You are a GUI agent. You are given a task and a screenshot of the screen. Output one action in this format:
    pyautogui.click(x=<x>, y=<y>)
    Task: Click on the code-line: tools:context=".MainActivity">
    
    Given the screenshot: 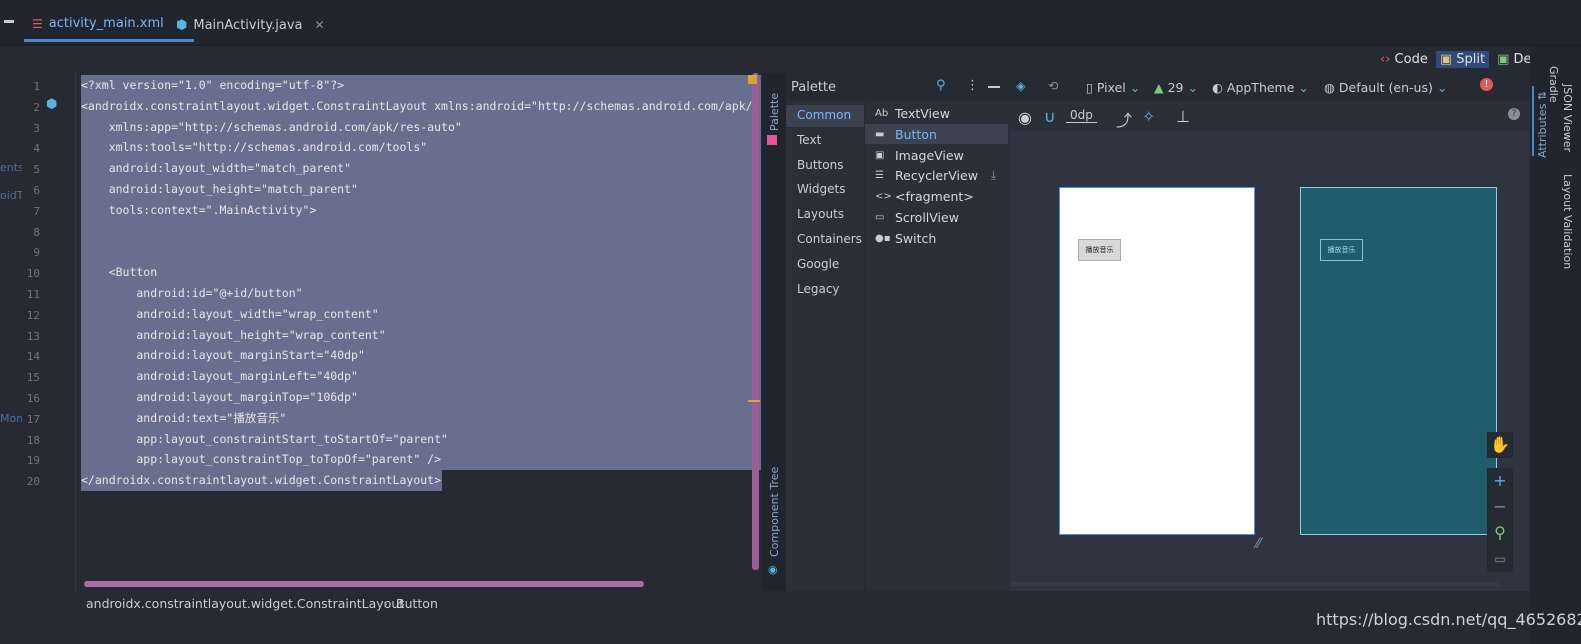 What is the action you would take?
    pyautogui.click(x=421, y=210)
    